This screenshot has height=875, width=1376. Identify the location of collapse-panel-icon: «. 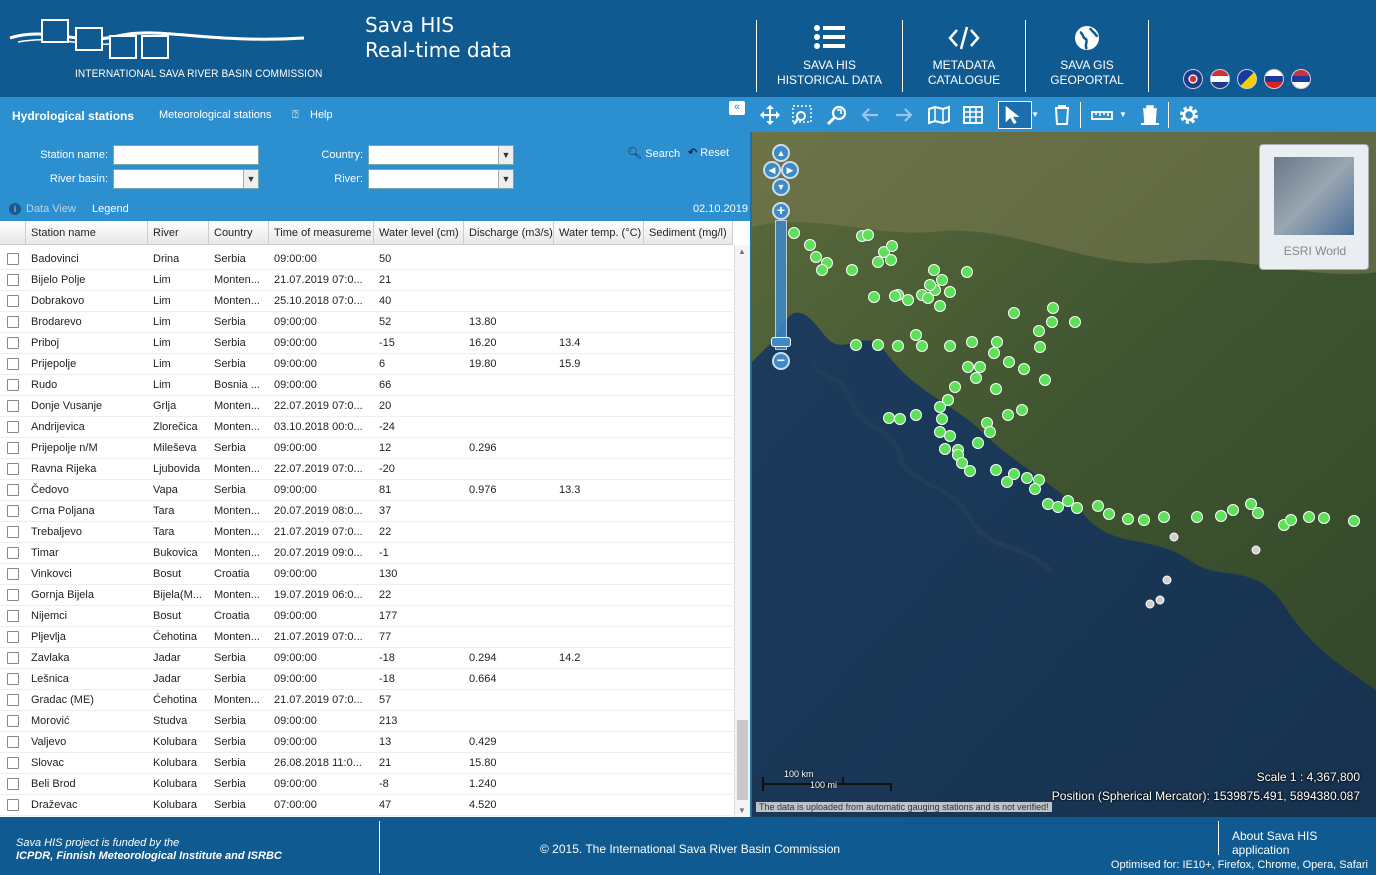
(737, 108).